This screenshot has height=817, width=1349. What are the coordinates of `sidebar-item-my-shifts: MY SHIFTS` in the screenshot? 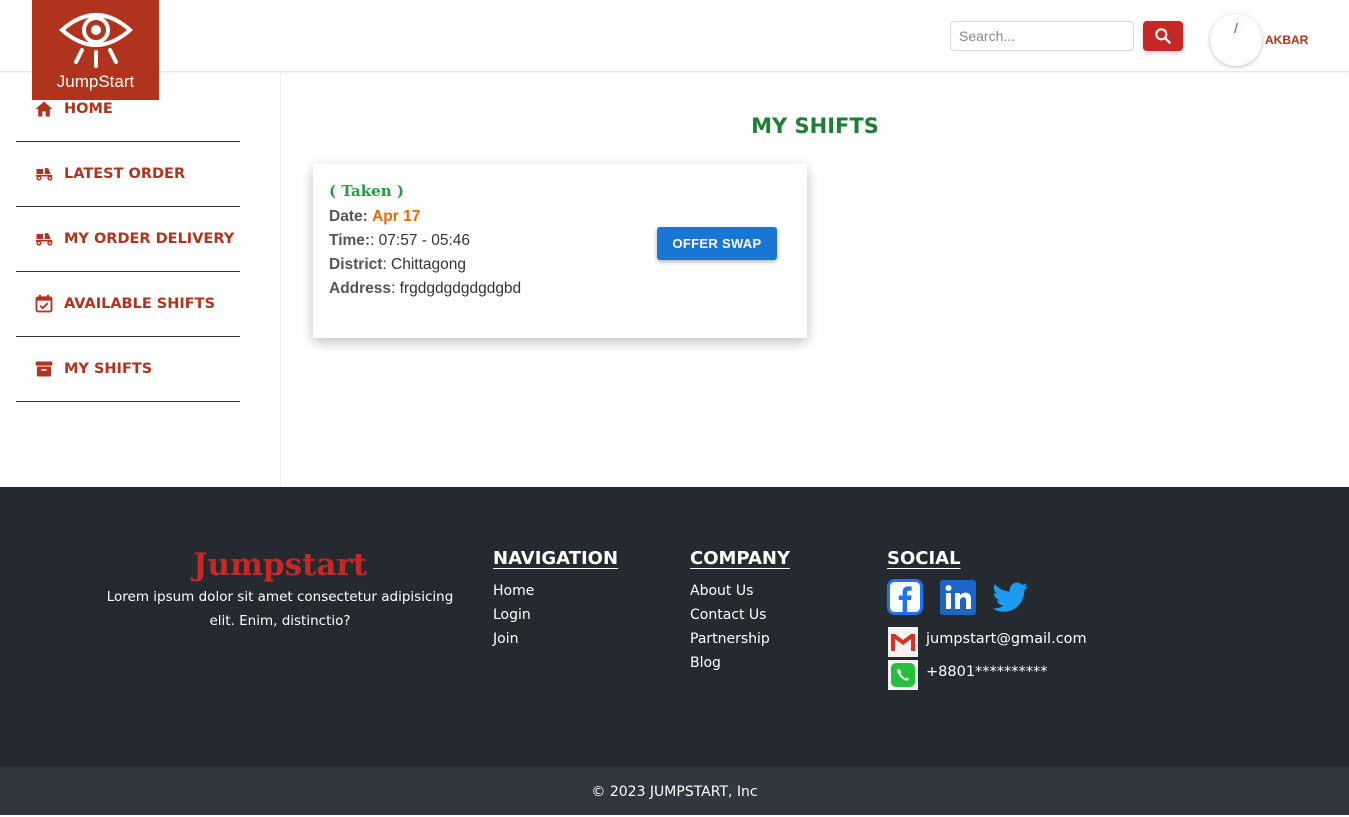 It's located at (128, 369).